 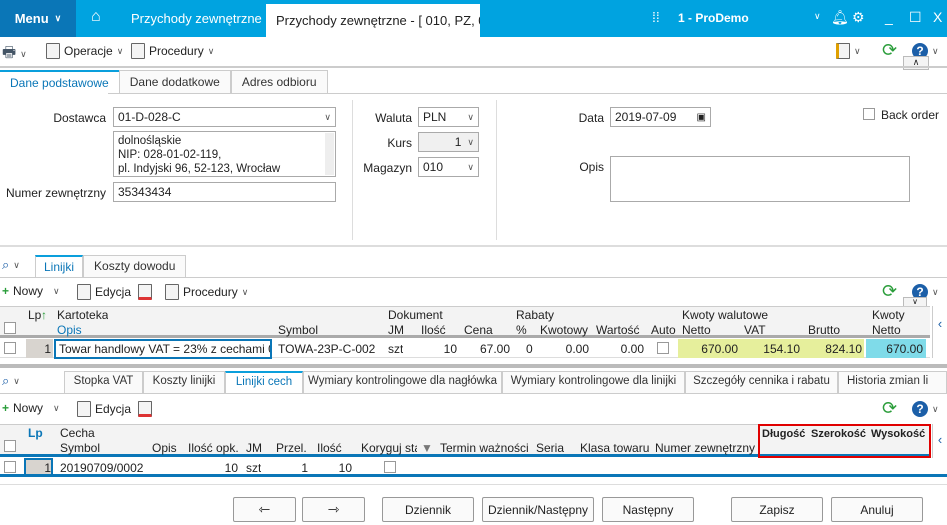 What do you see at coordinates (59, 81) in the screenshot?
I see `tab-dane-podstawowe: Dane podstawowe` at bounding box center [59, 81].